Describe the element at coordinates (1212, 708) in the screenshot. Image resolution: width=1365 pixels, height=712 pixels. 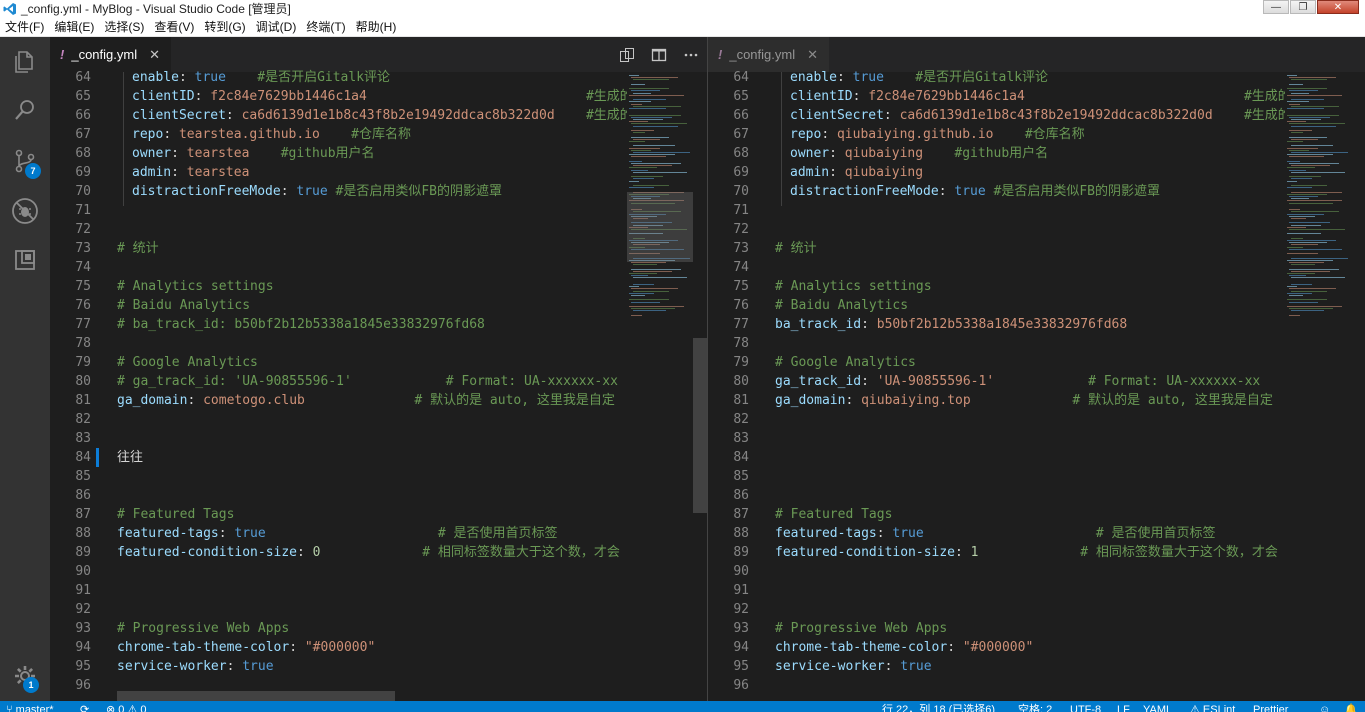
I see `eslint-status: ⚠ ESLint` at that location.